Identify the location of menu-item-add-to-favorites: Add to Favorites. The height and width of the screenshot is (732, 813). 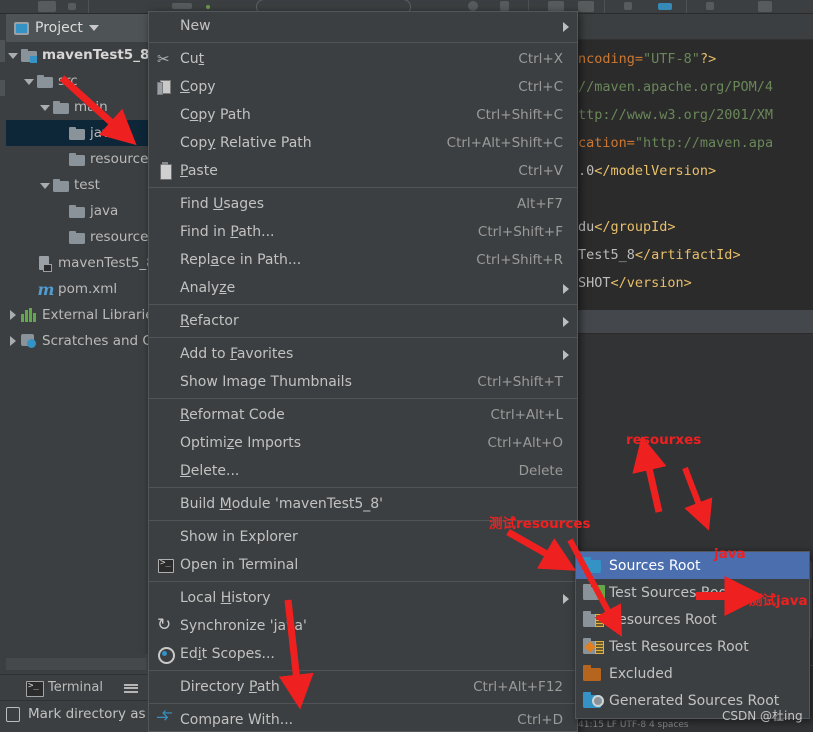
(363, 354).